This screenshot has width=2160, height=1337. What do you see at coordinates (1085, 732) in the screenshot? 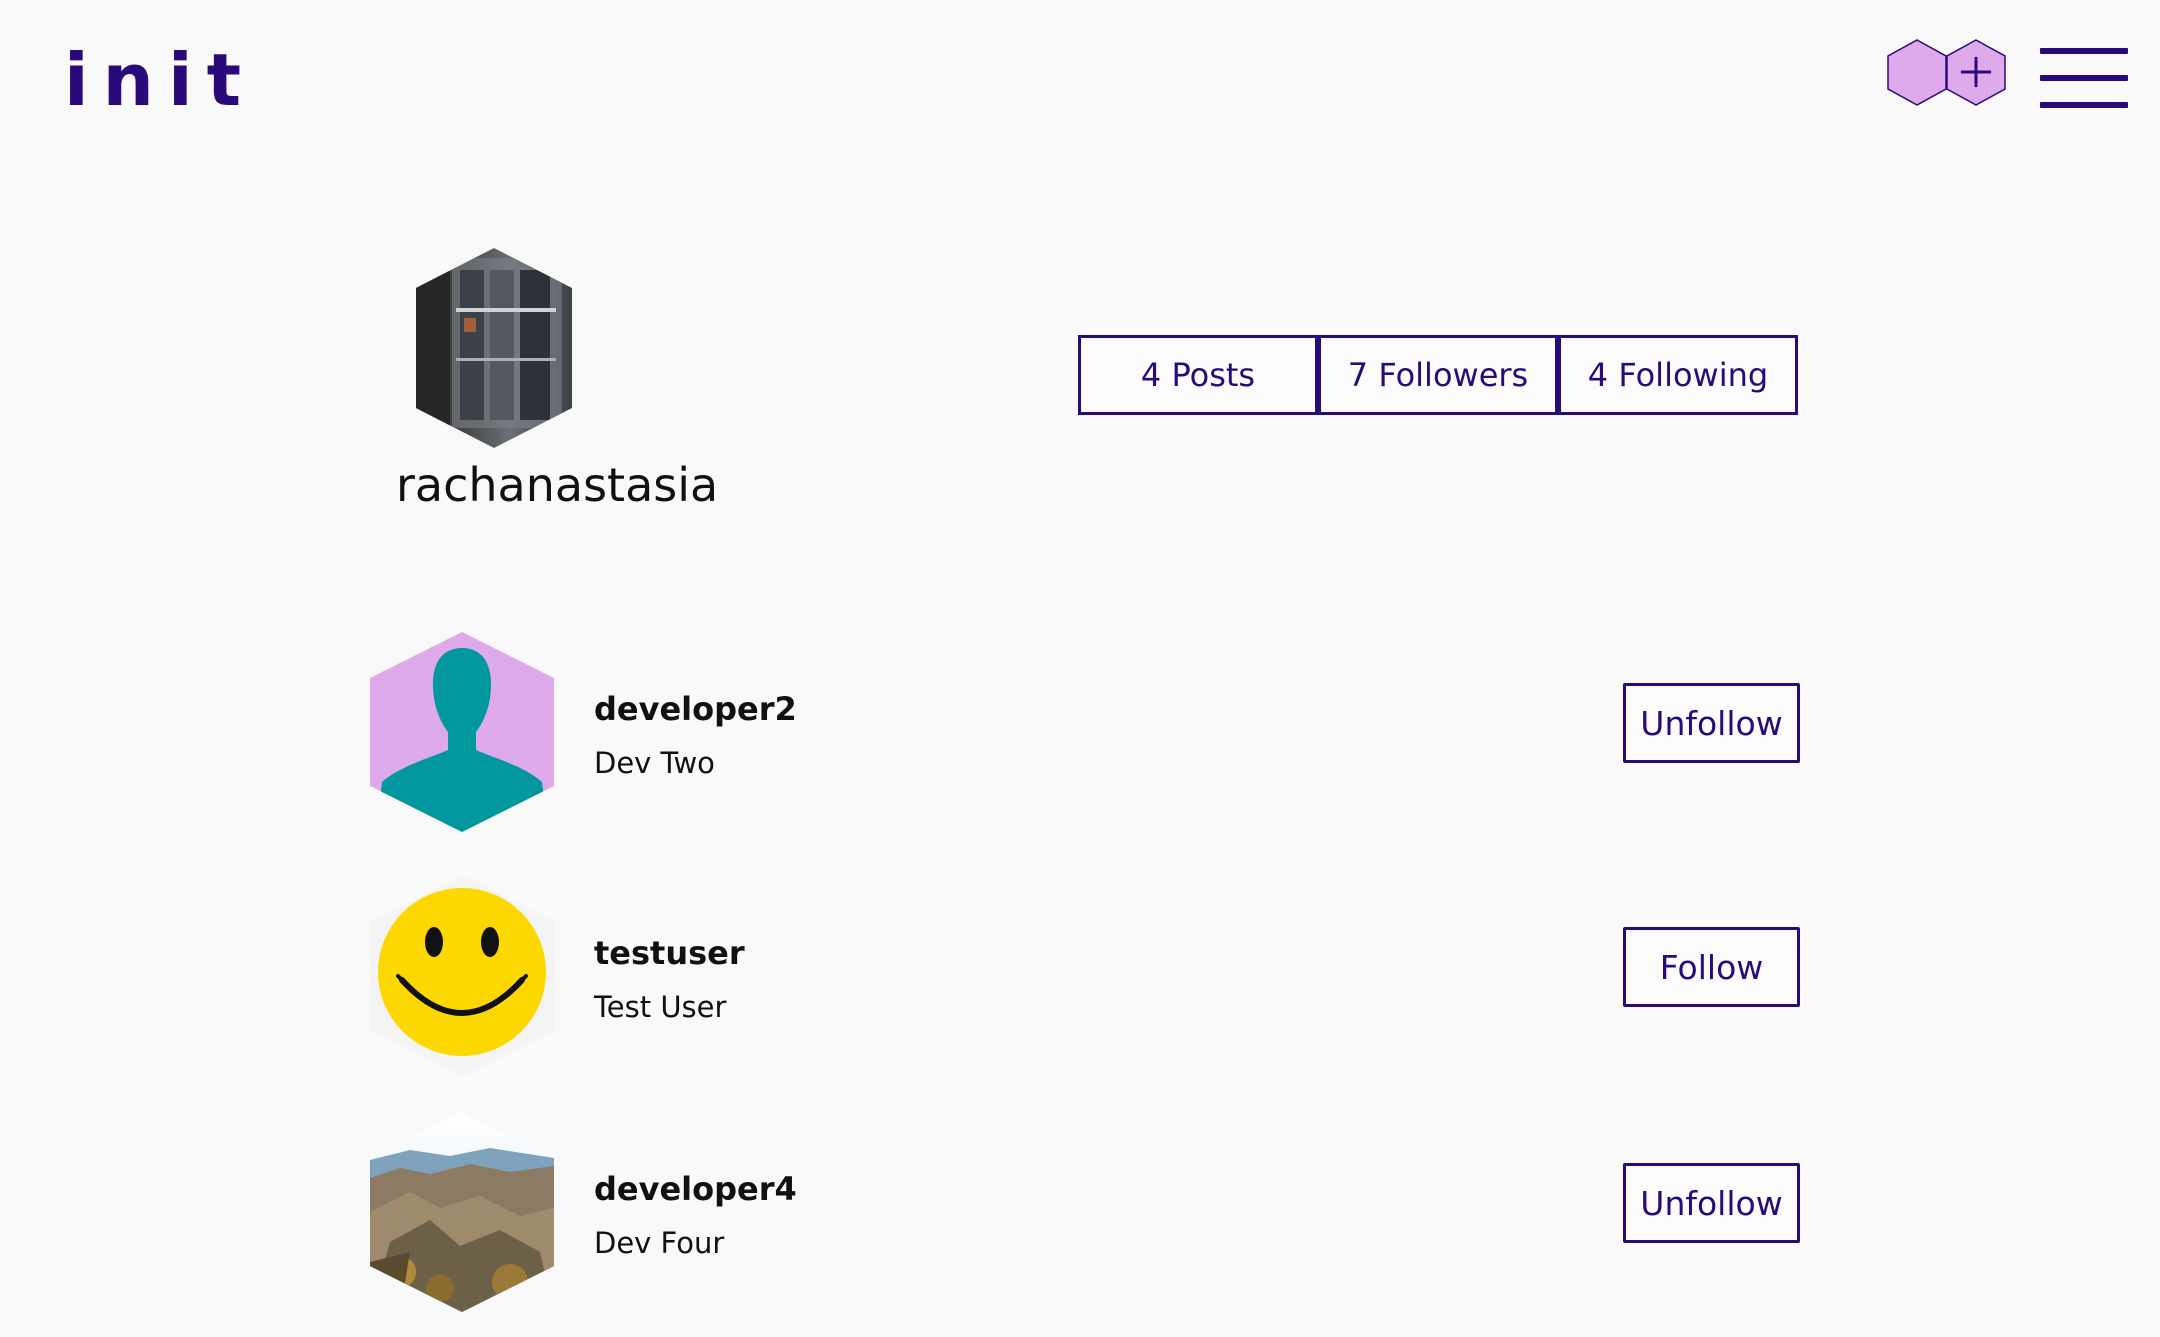
I see `list-item: developer2 Dev Two Unfollow` at bounding box center [1085, 732].